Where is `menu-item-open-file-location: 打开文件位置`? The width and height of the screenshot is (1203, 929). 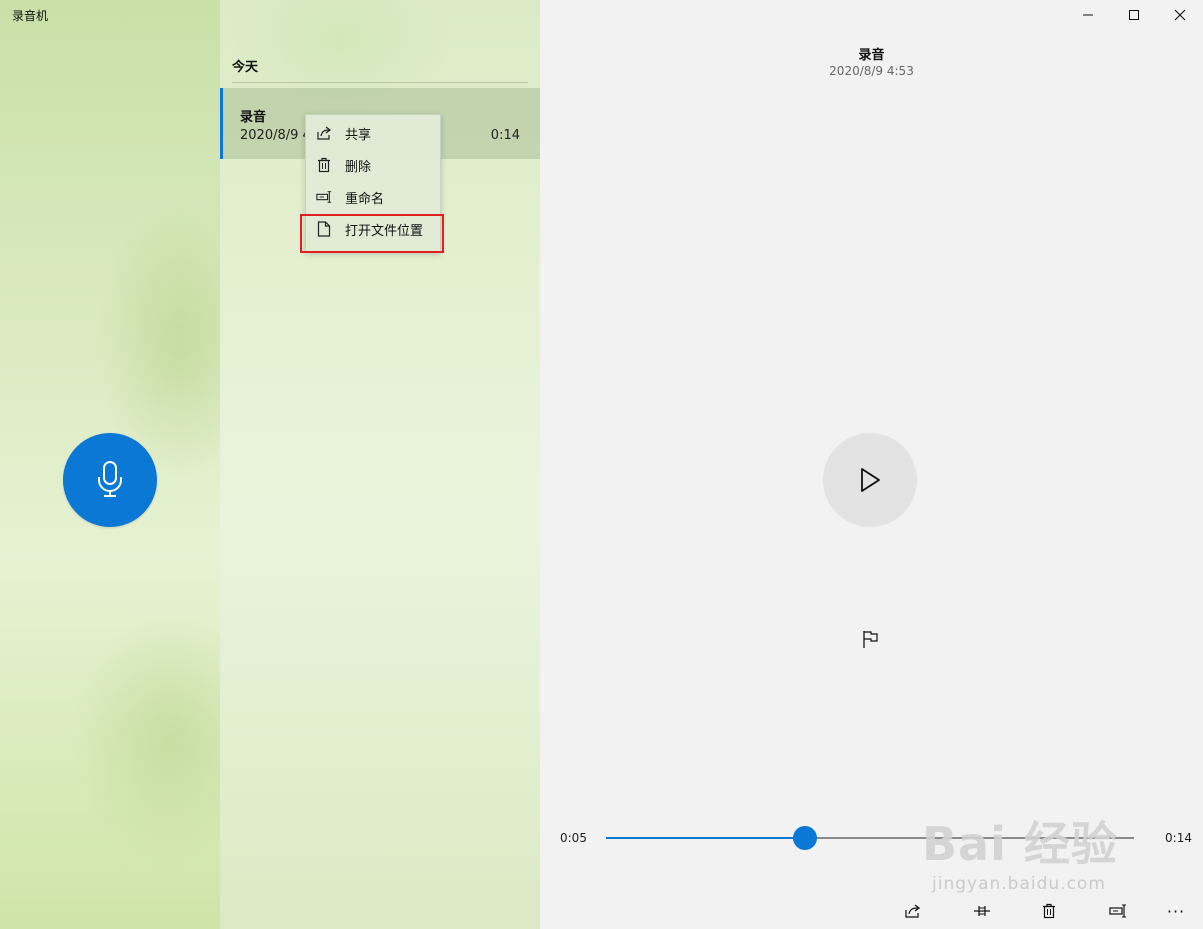
menu-item-open-file-location: 打开文件位置 is located at coordinates (373, 229).